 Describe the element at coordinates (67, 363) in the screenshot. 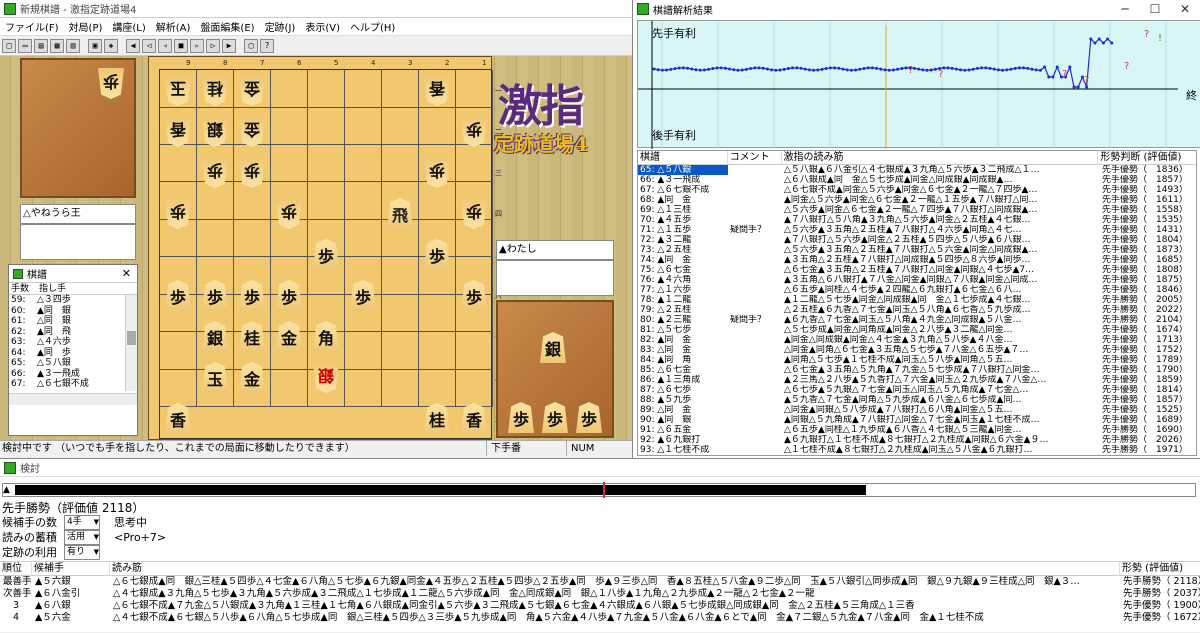

I see `kifu-row: 65: △５八銀` at that location.